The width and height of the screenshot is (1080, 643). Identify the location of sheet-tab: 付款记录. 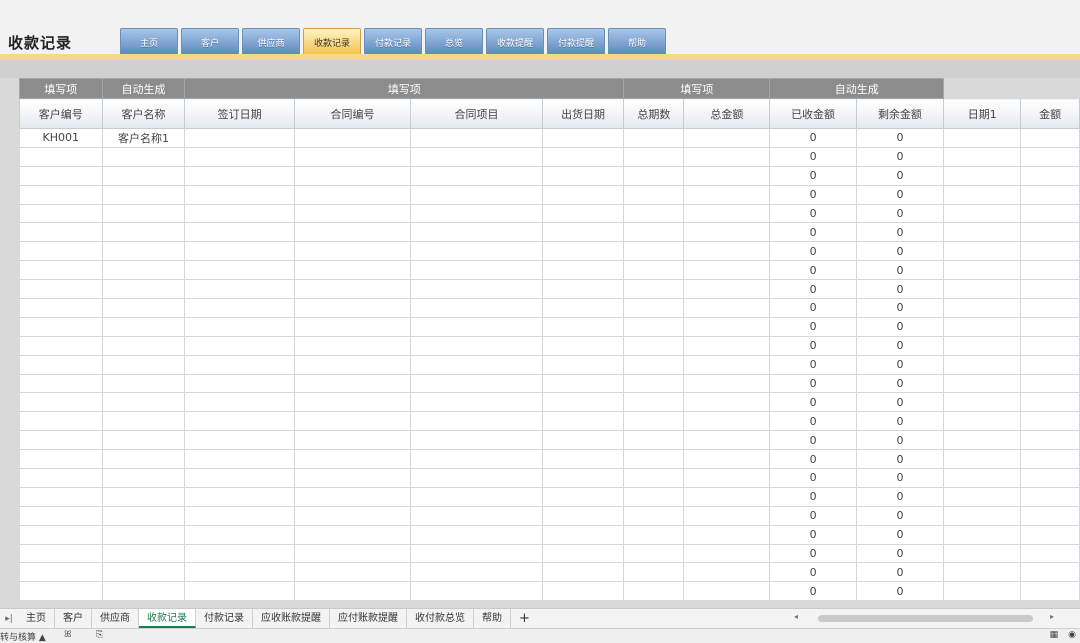
(224, 618).